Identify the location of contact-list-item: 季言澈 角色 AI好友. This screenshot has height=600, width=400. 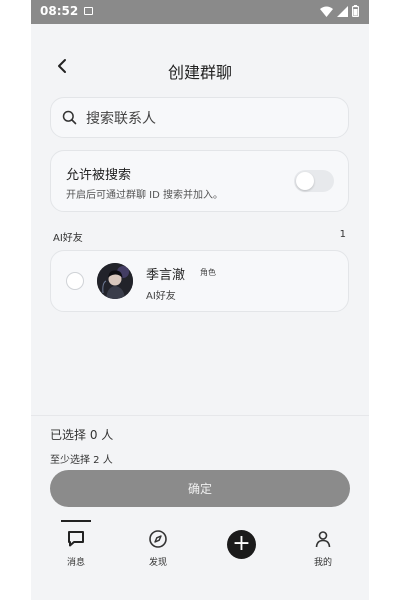
(199, 281).